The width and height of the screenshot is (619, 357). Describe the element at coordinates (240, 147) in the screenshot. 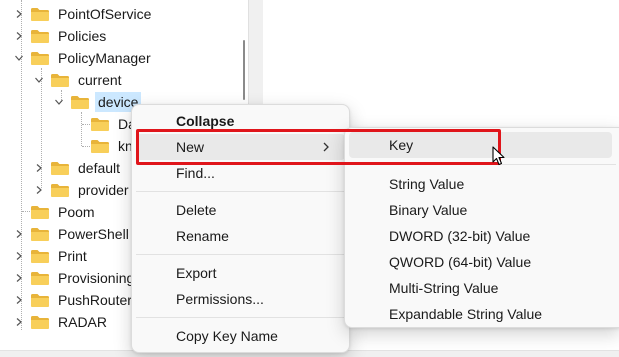

I see `menu-item-new: New` at that location.